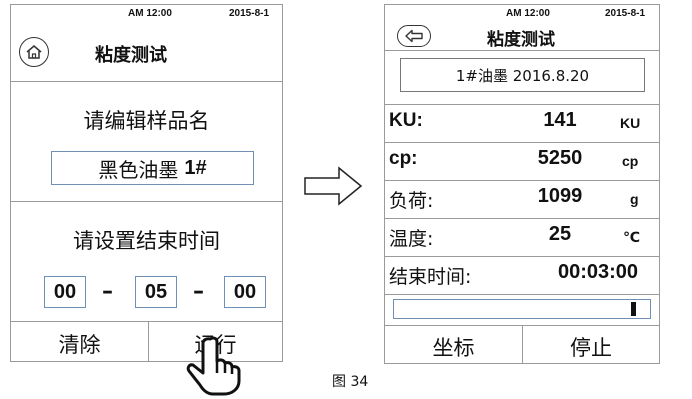  Describe the element at coordinates (411, 201) in the screenshot. I see `load-label: 负荷:` at that location.